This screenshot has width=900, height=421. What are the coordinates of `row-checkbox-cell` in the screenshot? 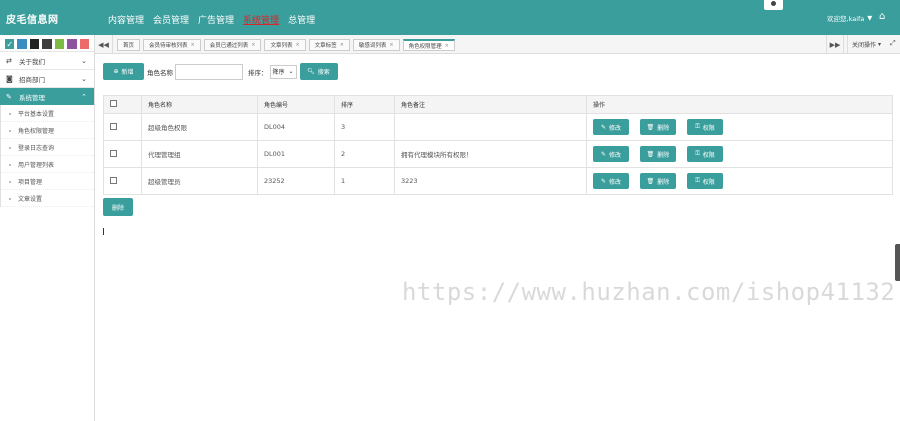 It's located at (122, 127).